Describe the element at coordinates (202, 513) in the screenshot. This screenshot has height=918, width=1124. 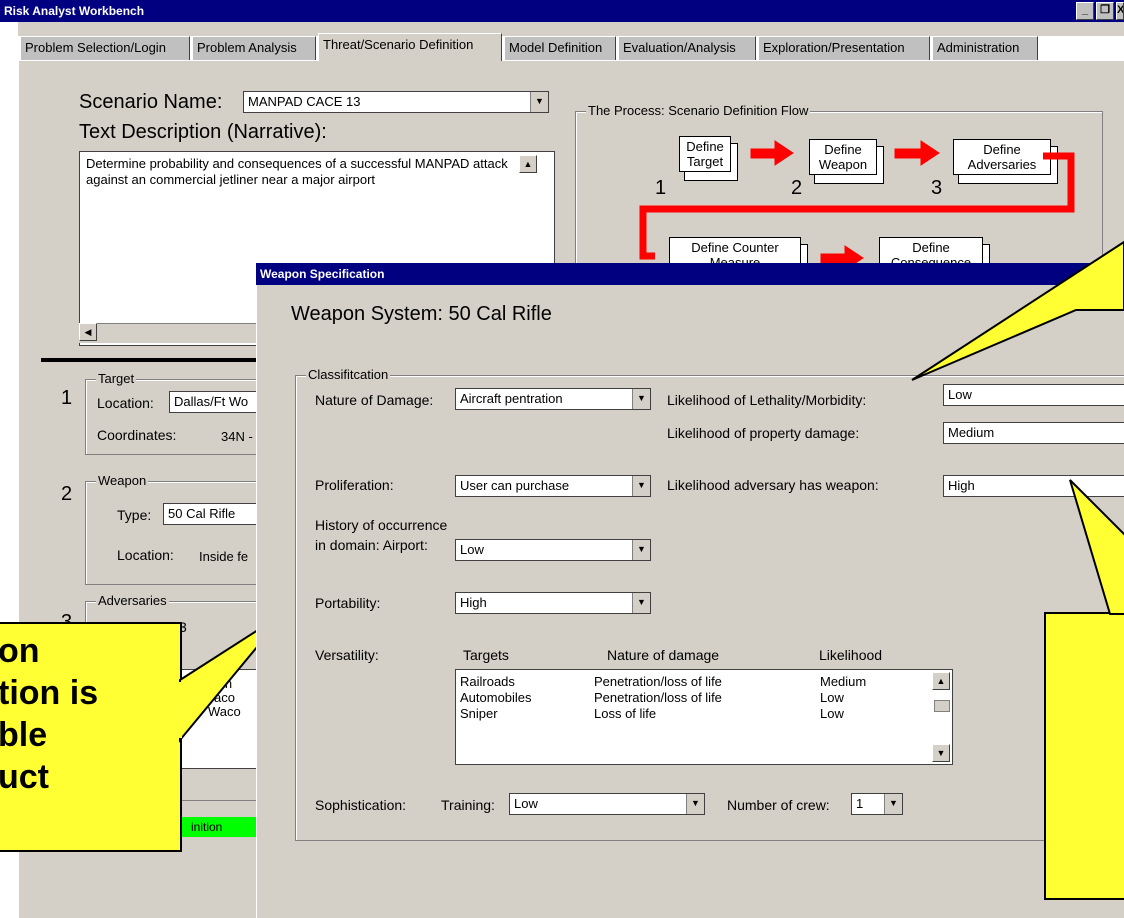
I see `weapon-type-value: 50 Cal Rifle` at that location.